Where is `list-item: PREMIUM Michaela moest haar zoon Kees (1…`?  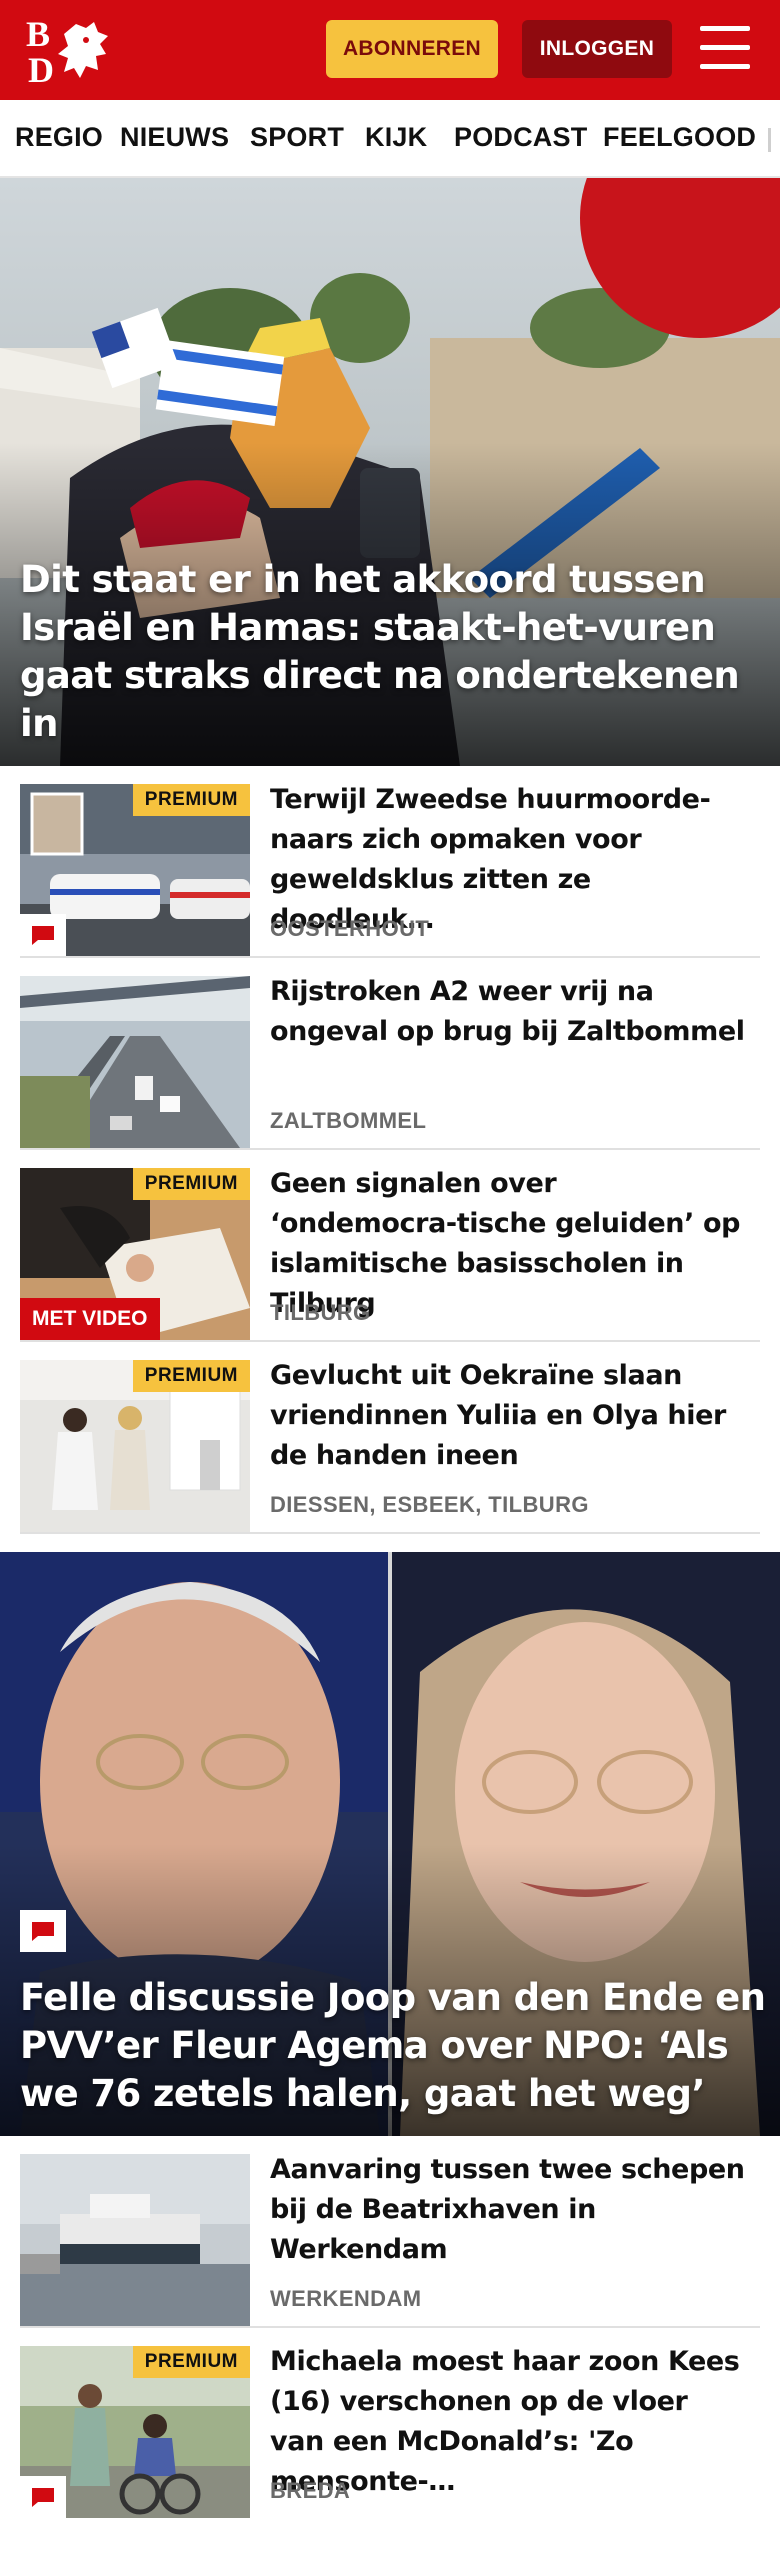 list-item: PREMIUM Michaela moest haar zoon Kees (1… is located at coordinates (390, 2424).